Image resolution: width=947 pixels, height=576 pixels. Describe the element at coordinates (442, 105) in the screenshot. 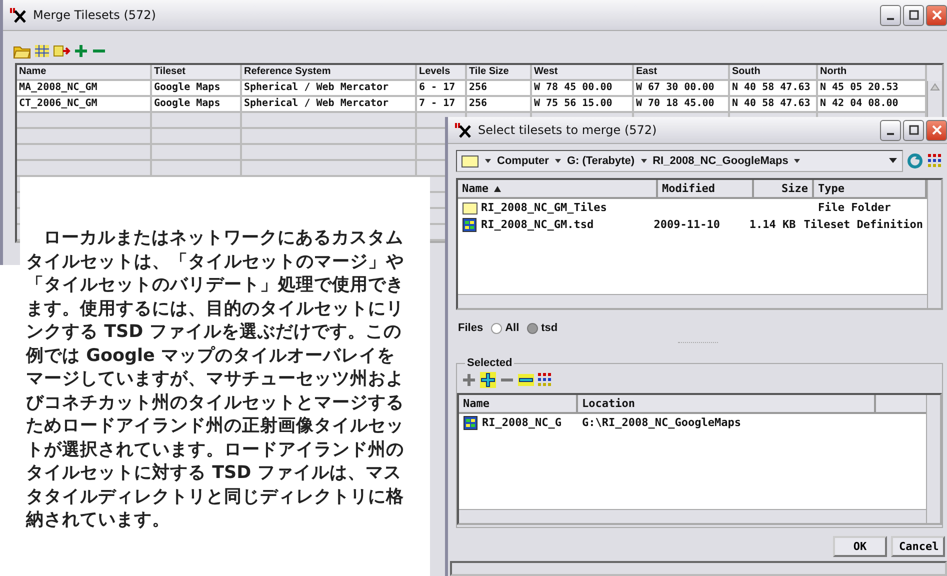

I see `table-cell: 7 - 17` at that location.